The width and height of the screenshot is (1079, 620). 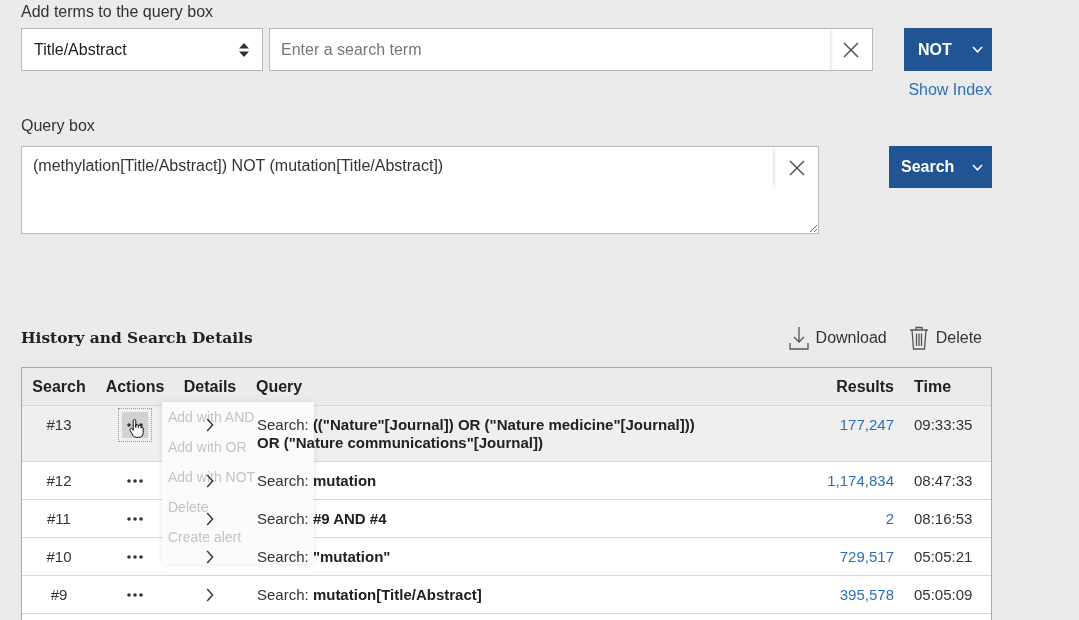 What do you see at coordinates (866, 595) in the screenshot?
I see `results-link: 395,578` at bounding box center [866, 595].